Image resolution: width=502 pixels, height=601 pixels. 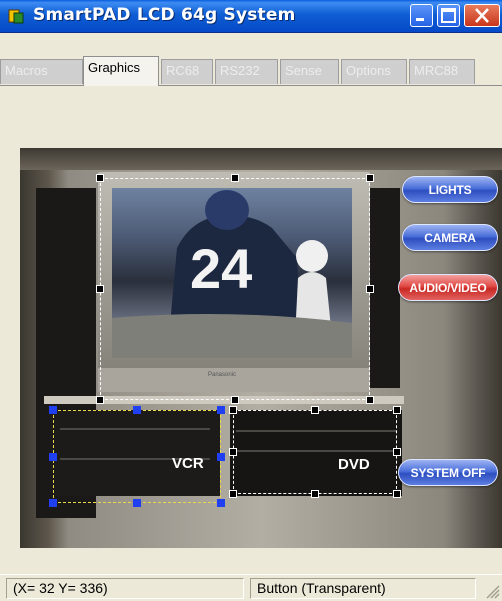 What do you see at coordinates (251, 85) in the screenshot?
I see `tab-divider` at bounding box center [251, 85].